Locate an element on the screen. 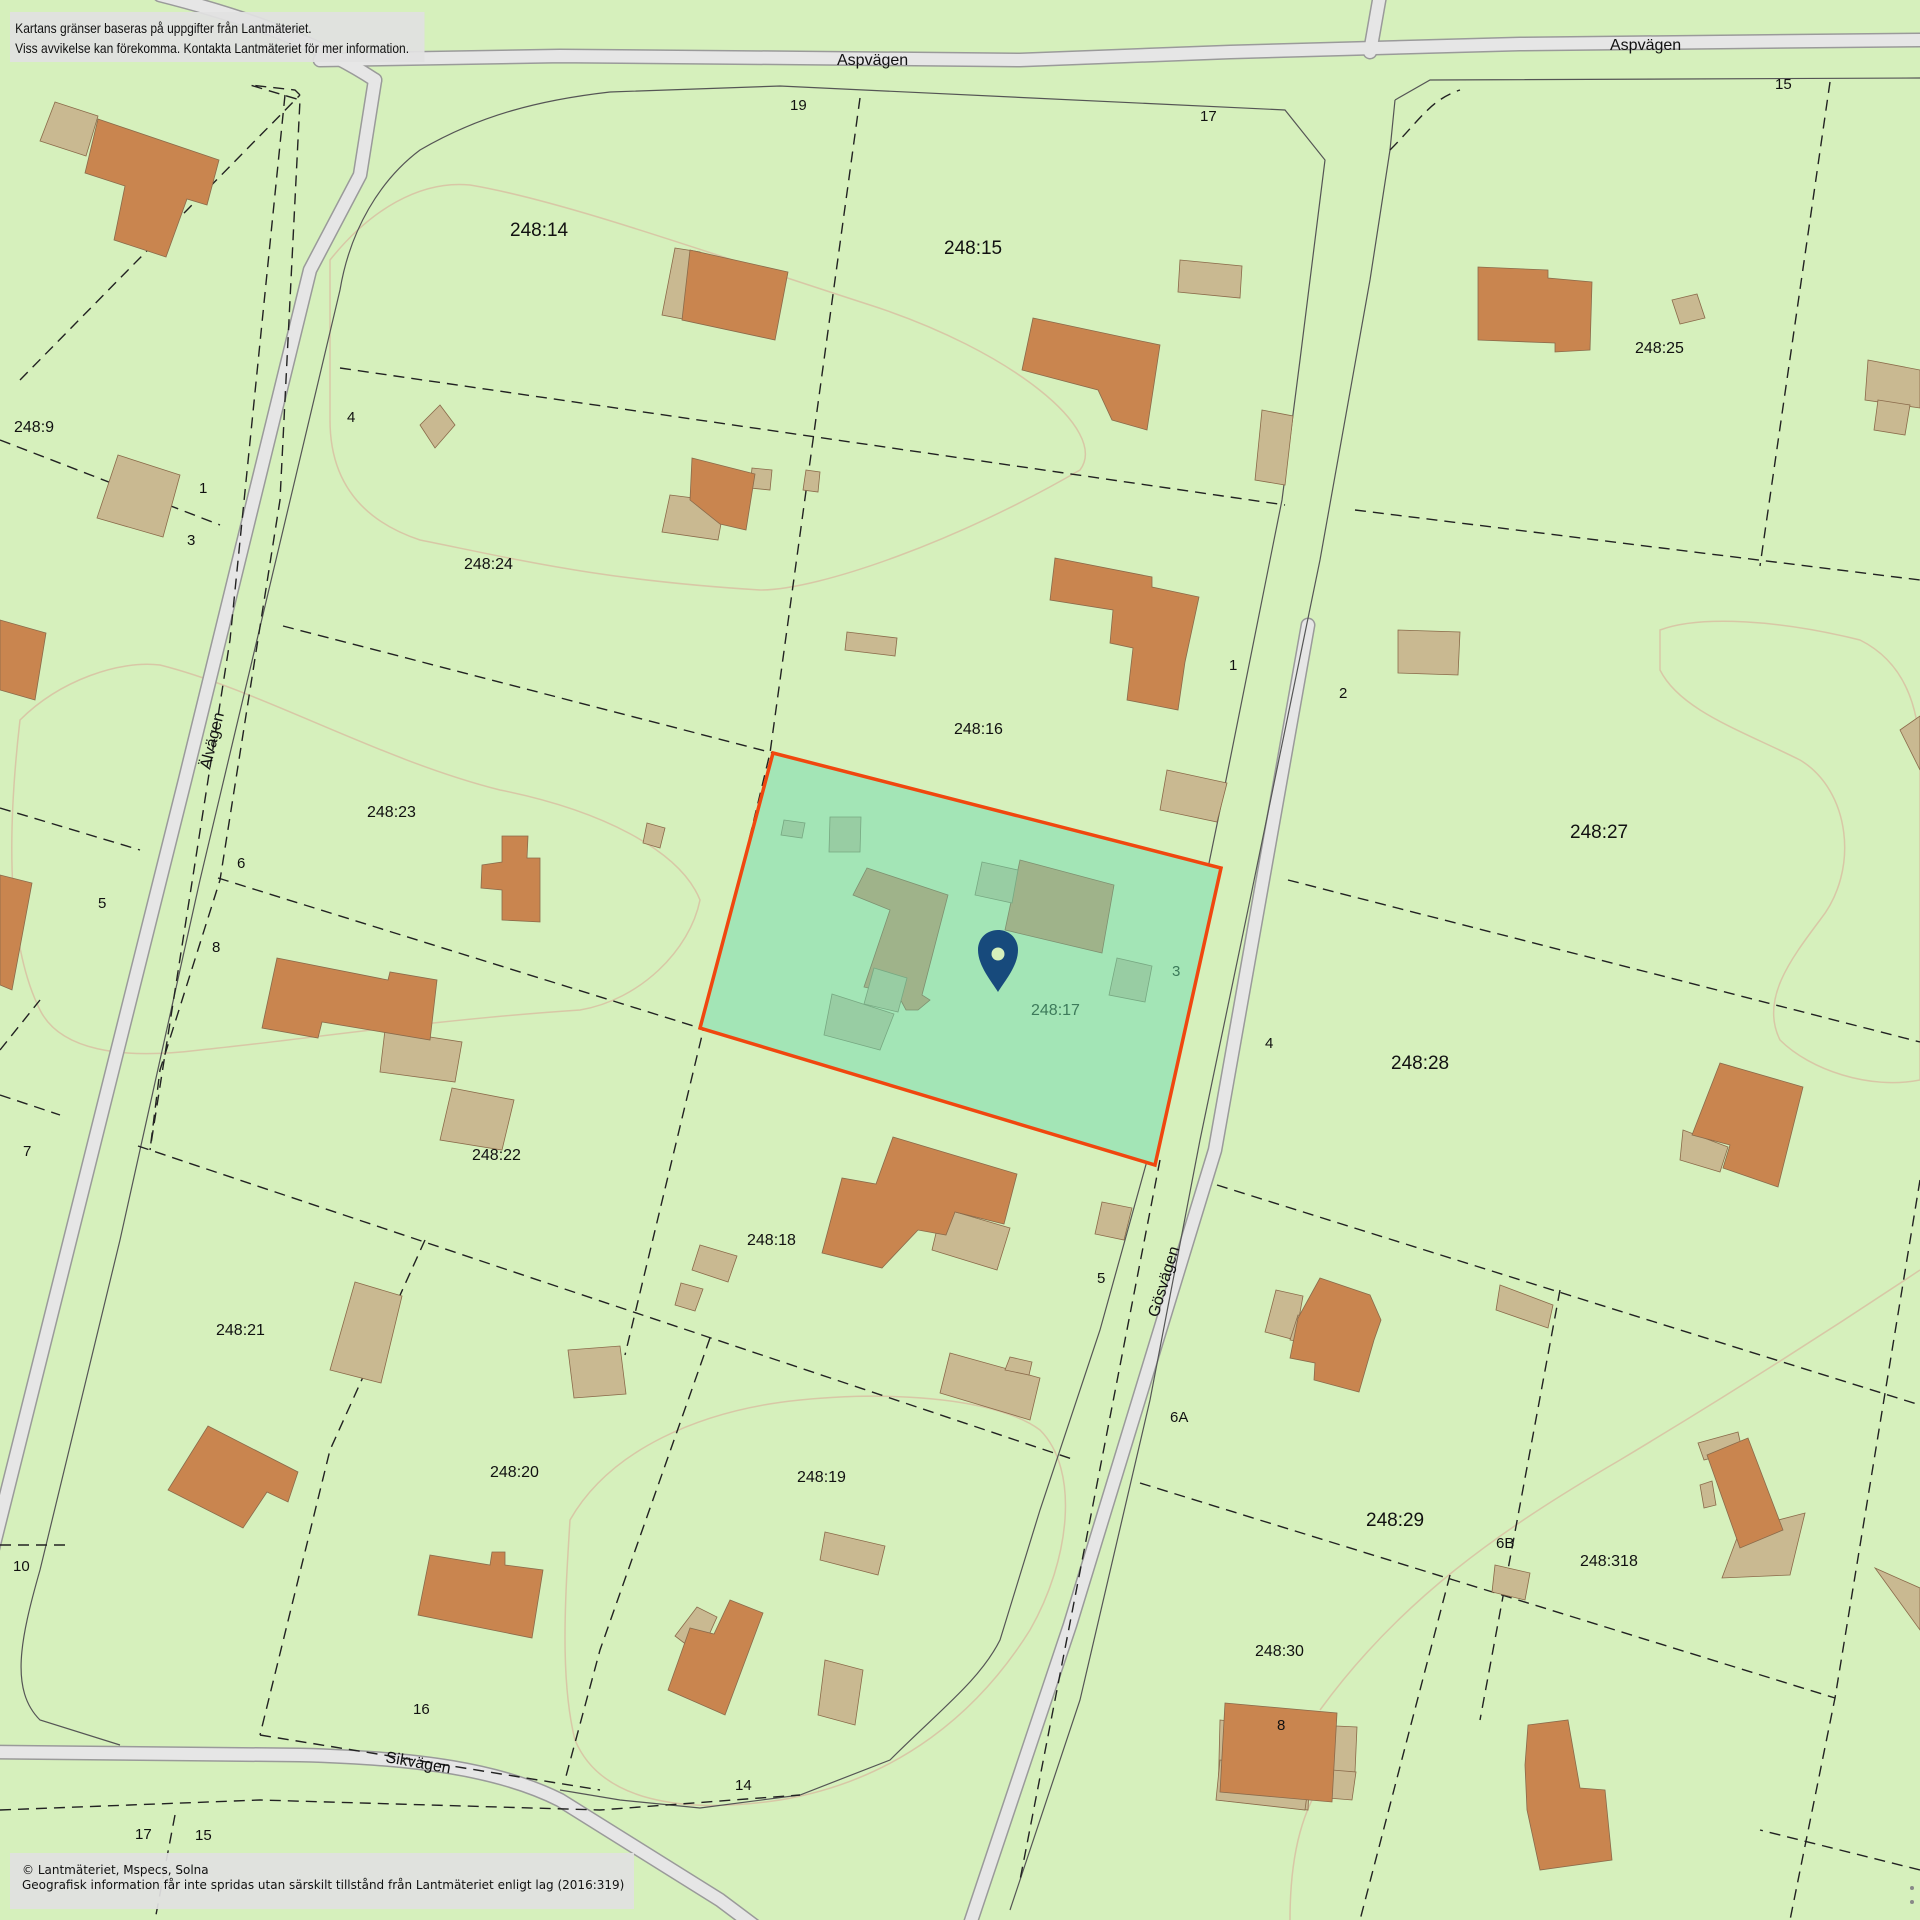 The image size is (1920, 1920). parcel-label: 248:19 is located at coordinates (821, 1477).